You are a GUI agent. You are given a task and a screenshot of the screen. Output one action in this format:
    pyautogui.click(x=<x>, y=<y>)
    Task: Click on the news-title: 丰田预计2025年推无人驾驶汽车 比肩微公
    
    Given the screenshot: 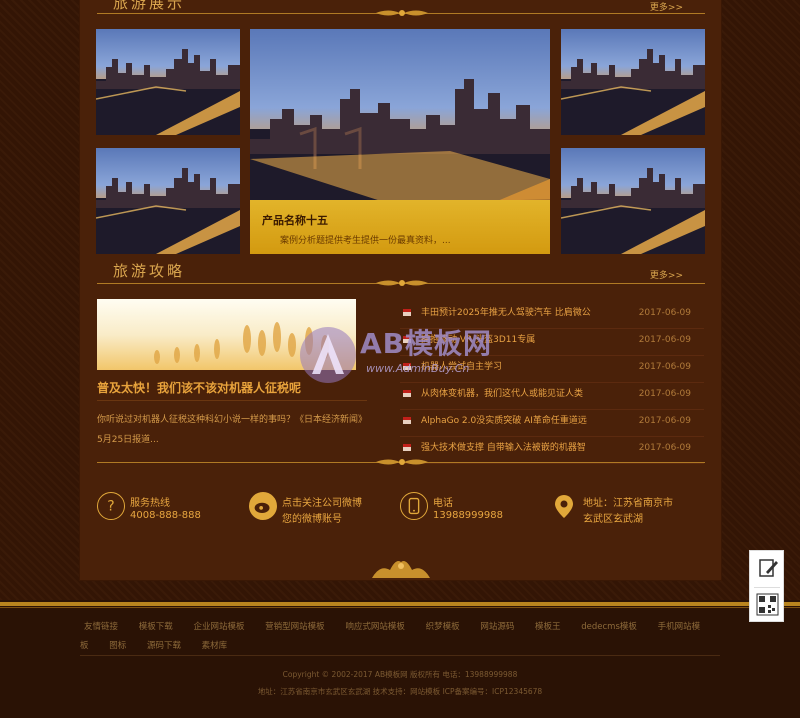 What is the action you would take?
    pyautogui.click(x=506, y=313)
    